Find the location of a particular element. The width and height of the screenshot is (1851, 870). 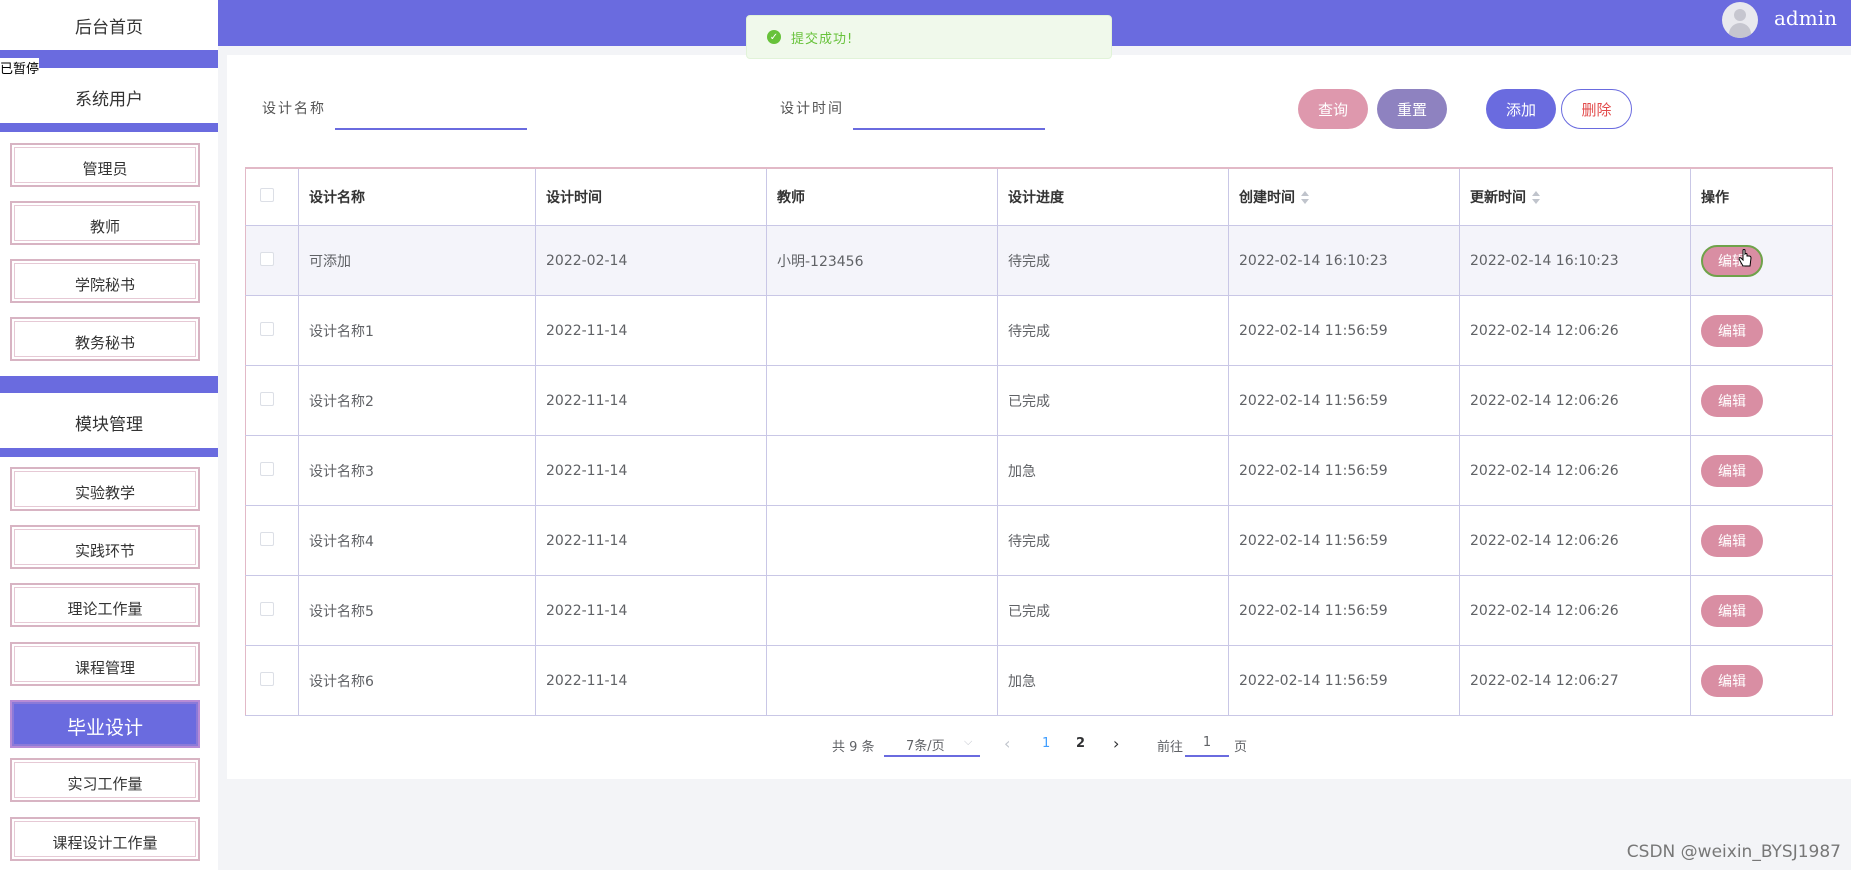

sidebar-item-course-management: 课程管理 is located at coordinates (105, 664).